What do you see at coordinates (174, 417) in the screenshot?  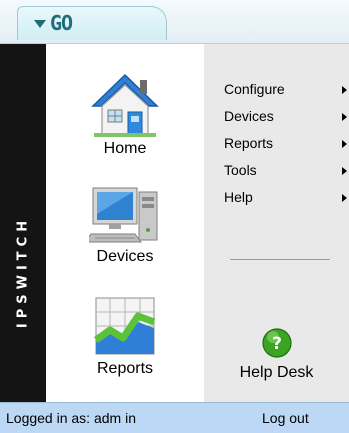 I see `status-bar: Logged in as: adm in Log out` at bounding box center [174, 417].